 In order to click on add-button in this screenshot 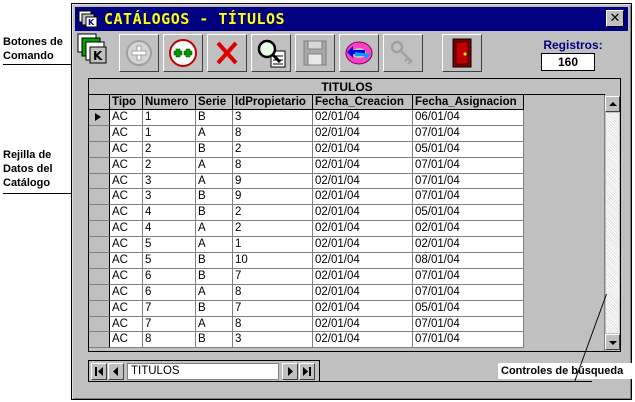, I will do `click(139, 53)`.